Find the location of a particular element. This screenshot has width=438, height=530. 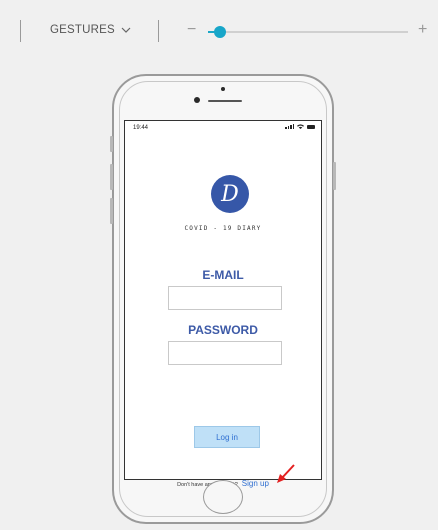

app-logo: D is located at coordinates (230, 194).